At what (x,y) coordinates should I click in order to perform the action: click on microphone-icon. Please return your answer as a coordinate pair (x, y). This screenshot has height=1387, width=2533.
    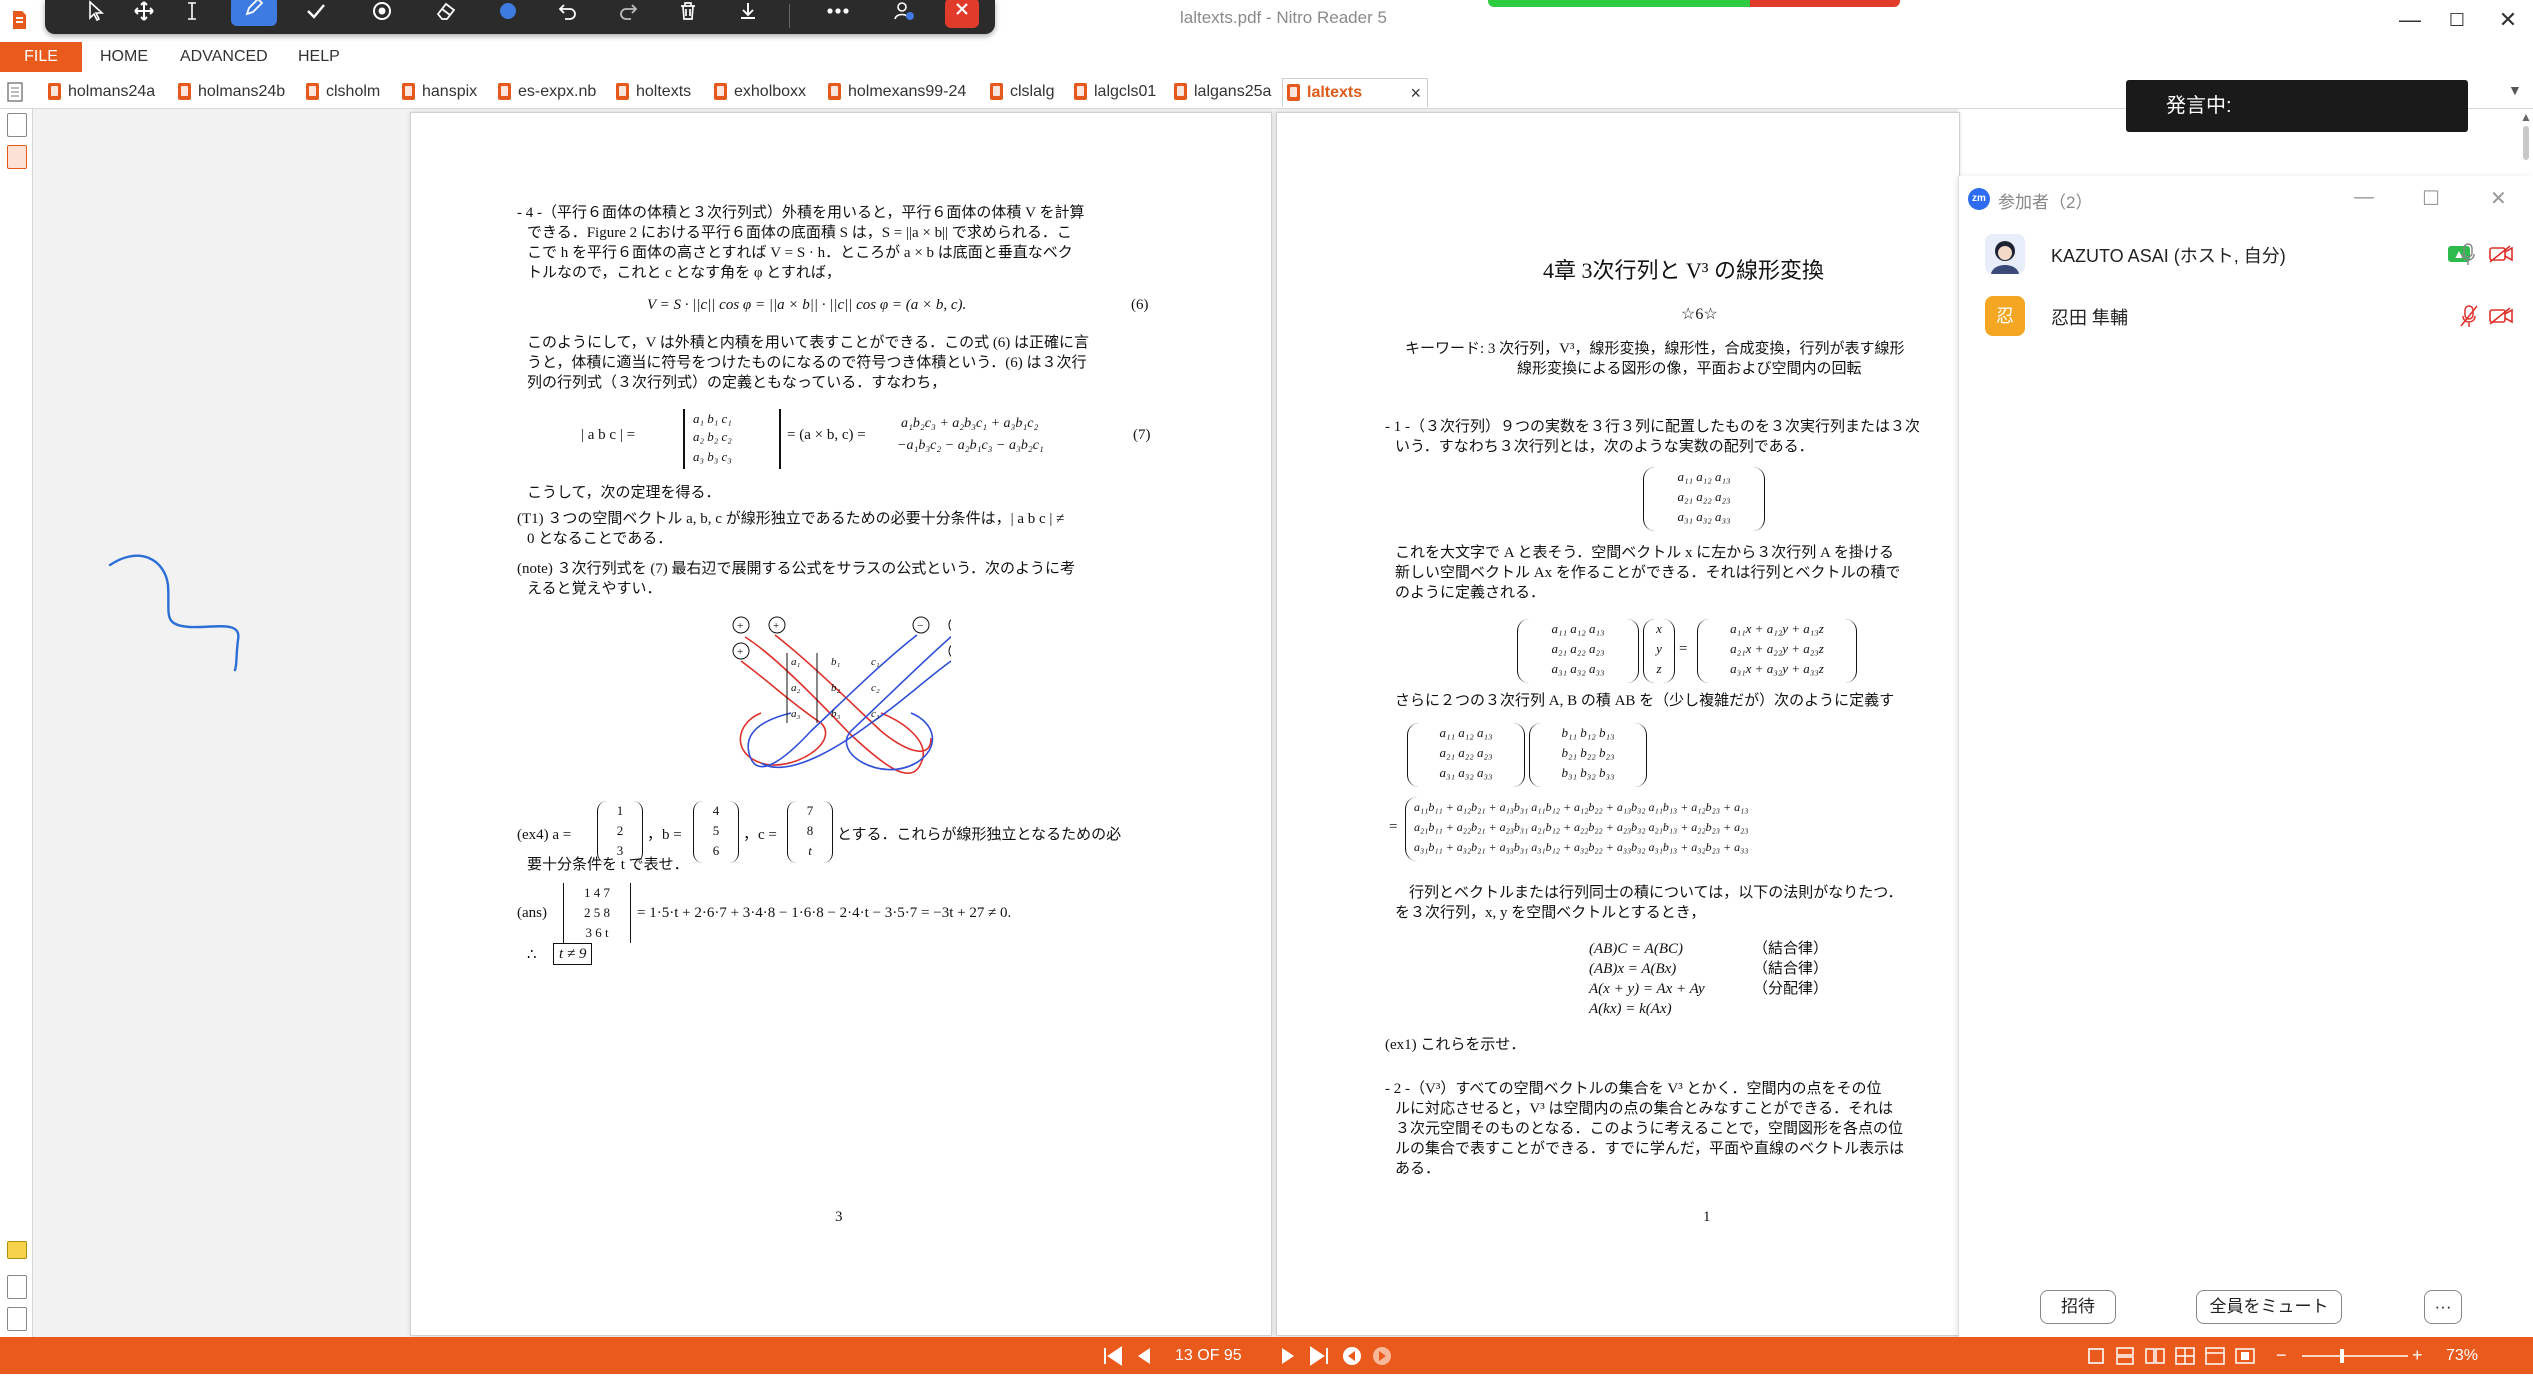
    Looking at the image, I should click on (2468, 254).